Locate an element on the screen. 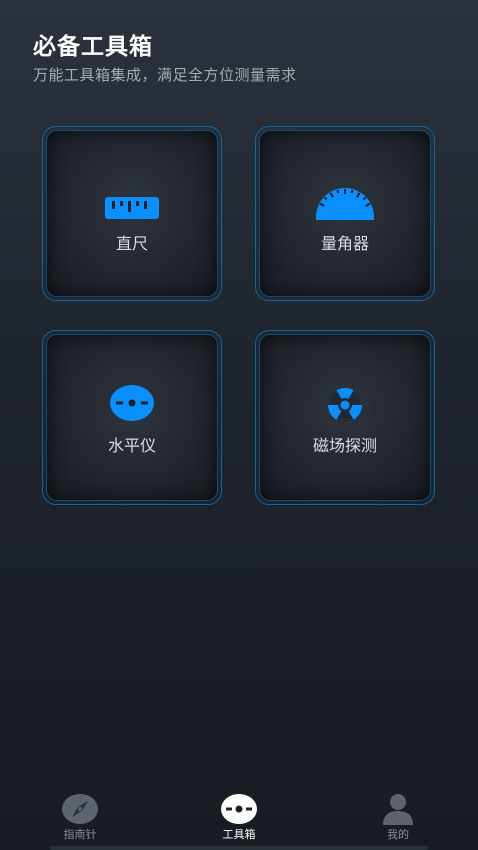 This screenshot has height=850, width=478. bottom-tab-bar: 指南针 工具箱 我的 is located at coordinates (239, 818).